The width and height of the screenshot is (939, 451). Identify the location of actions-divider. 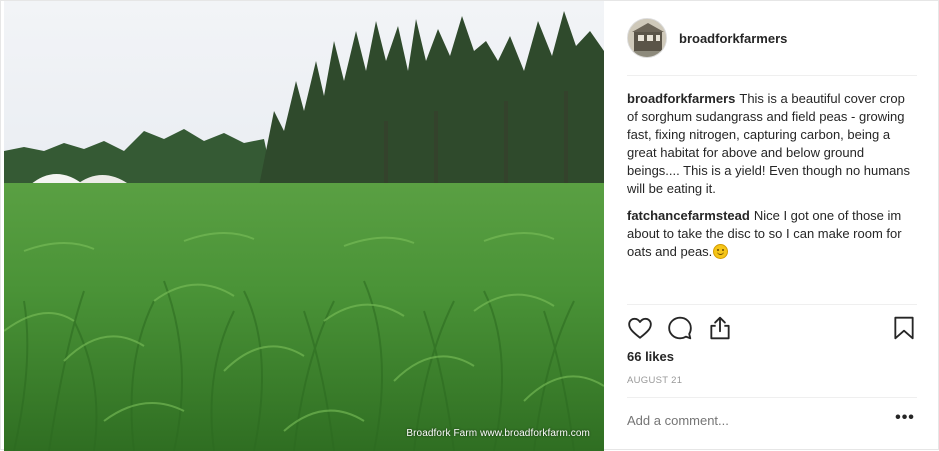
(772, 304).